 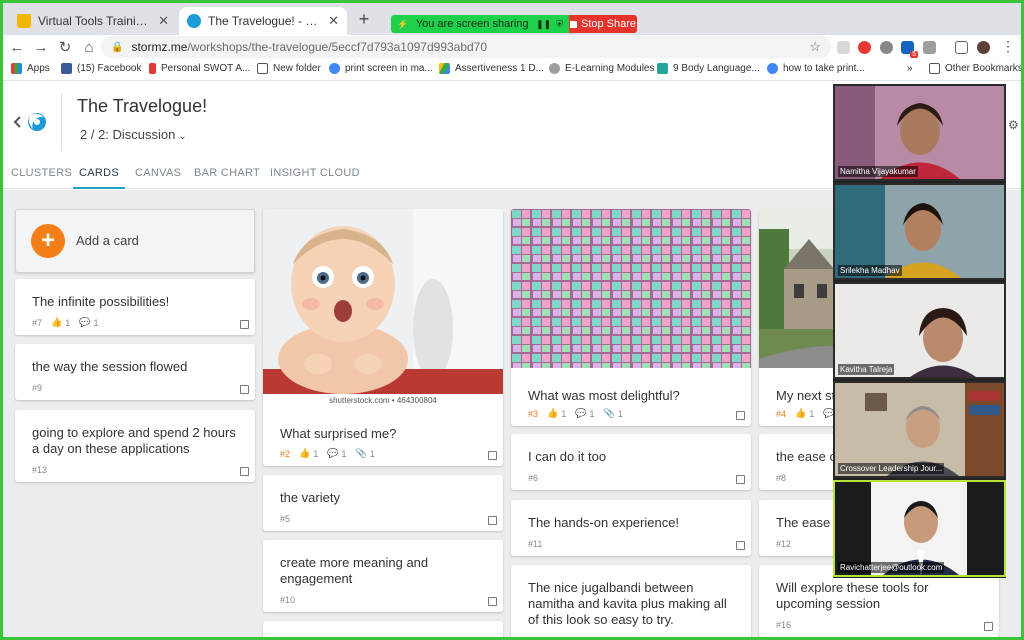 What do you see at coordinates (182, 136) in the screenshot?
I see `chevron-down-icon: ⌄` at bounding box center [182, 136].